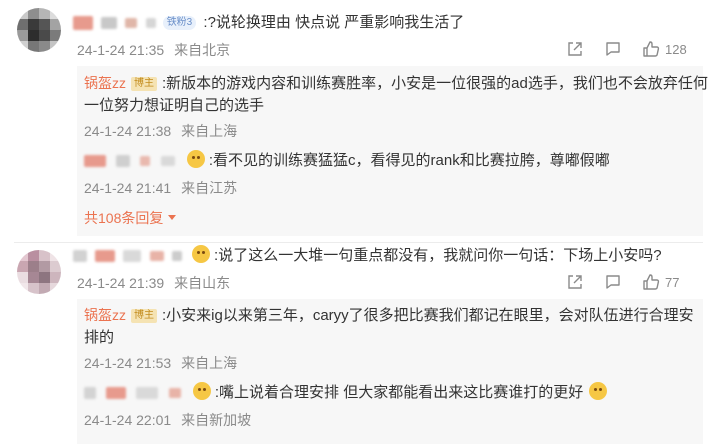 The width and height of the screenshot is (717, 444). I want to click on location: 来自山东, so click(202, 283).